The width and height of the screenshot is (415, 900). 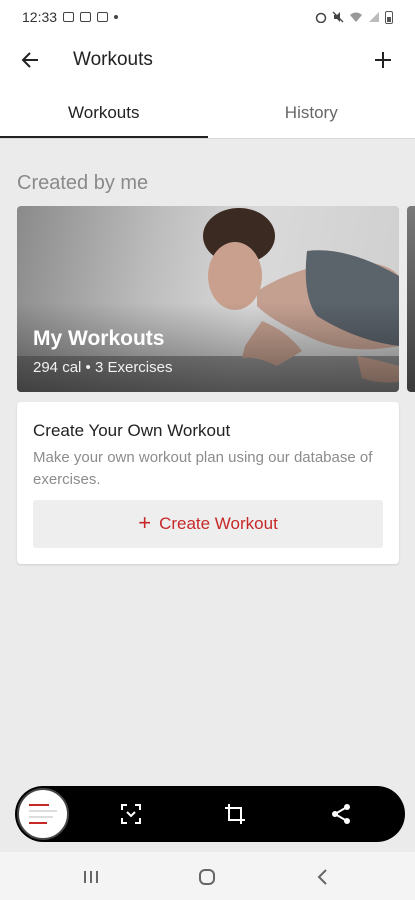 I want to click on crop-button, so click(x=235, y=814).